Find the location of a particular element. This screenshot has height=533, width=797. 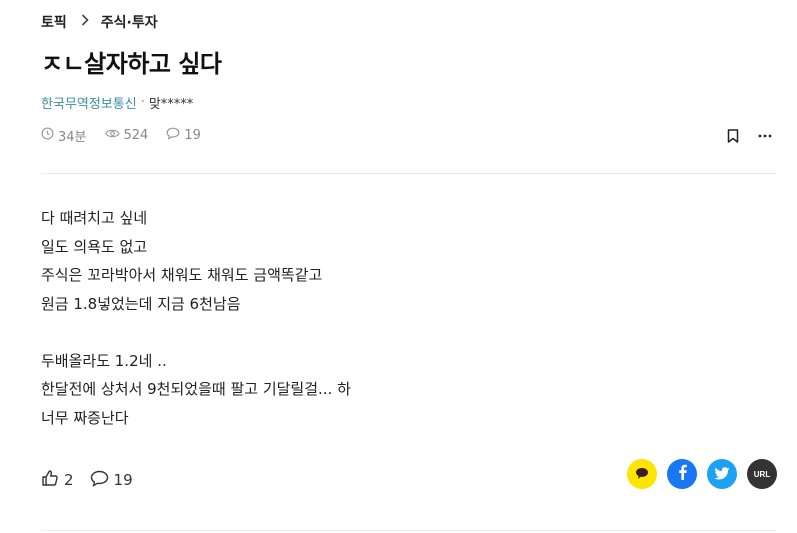

body-line is located at coordinates (196, 332).